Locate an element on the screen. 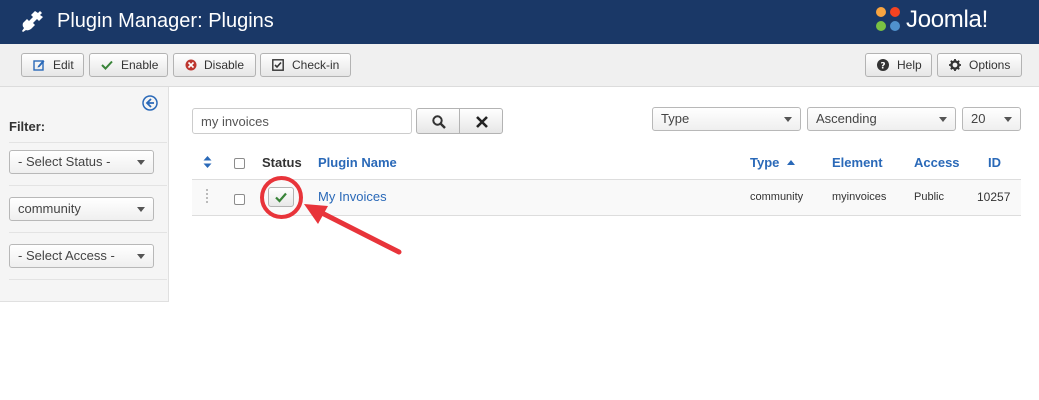 The width and height of the screenshot is (1039, 400). sort-ordering-icon is located at coordinates (207, 162).